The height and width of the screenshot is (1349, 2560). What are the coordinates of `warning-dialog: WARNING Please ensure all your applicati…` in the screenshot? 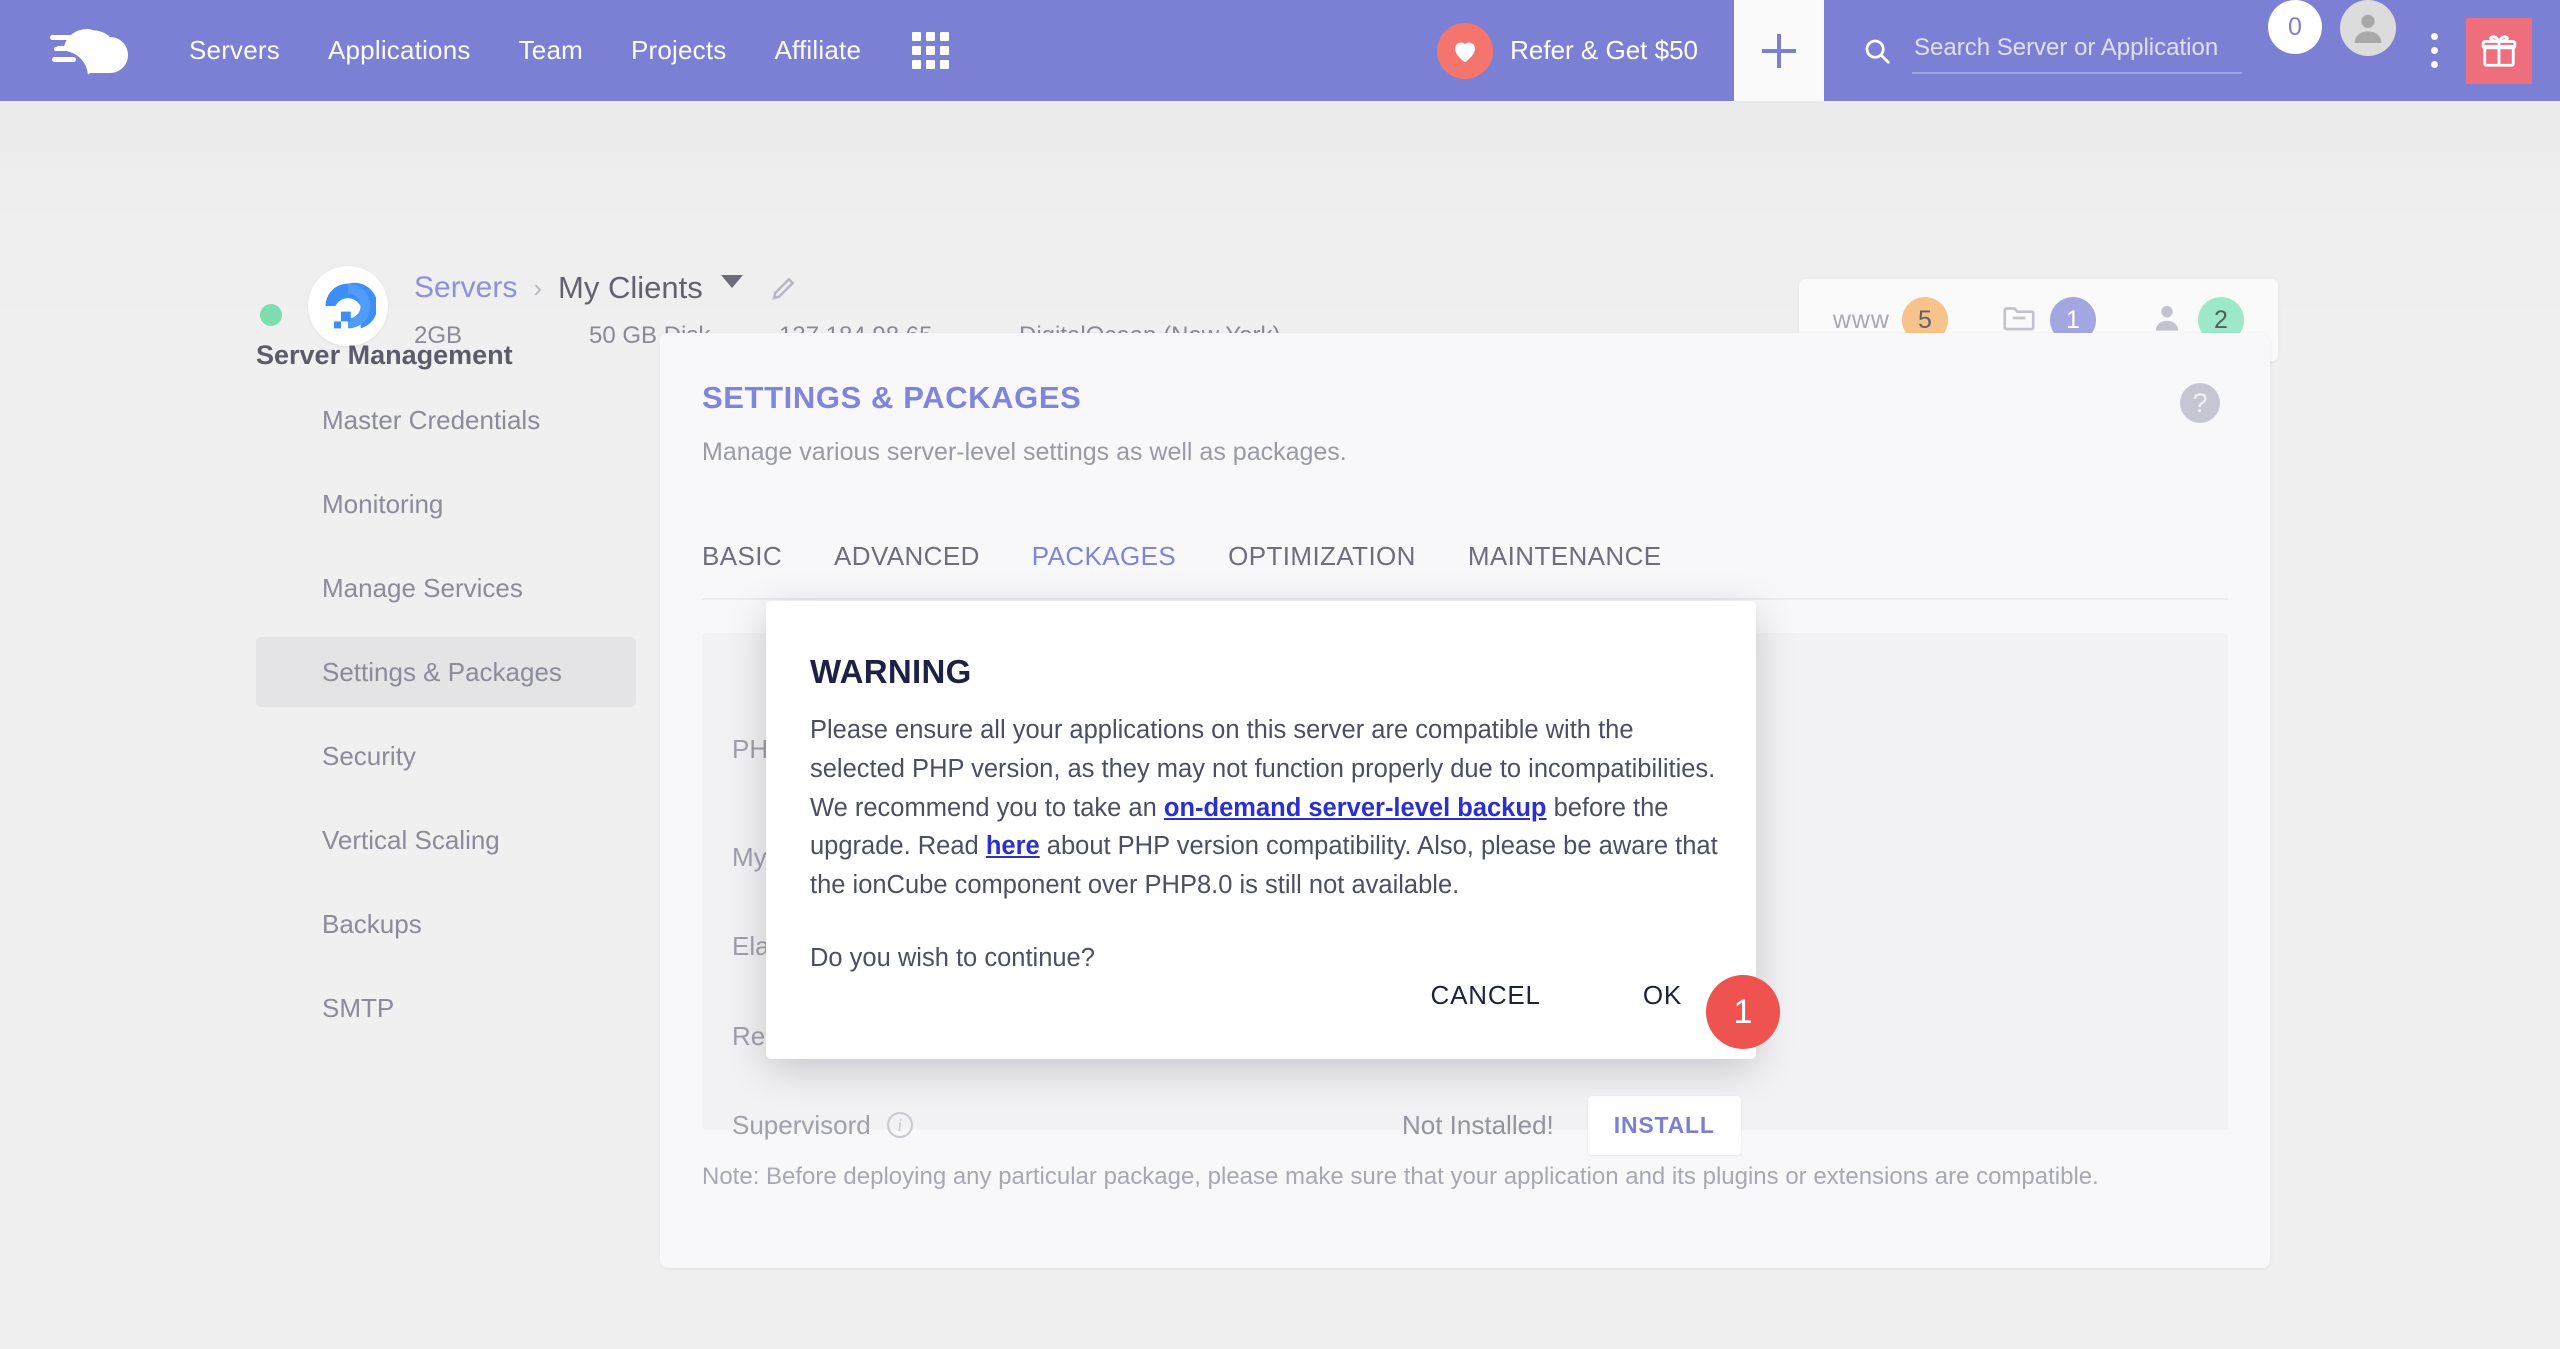 It's located at (1261, 830).